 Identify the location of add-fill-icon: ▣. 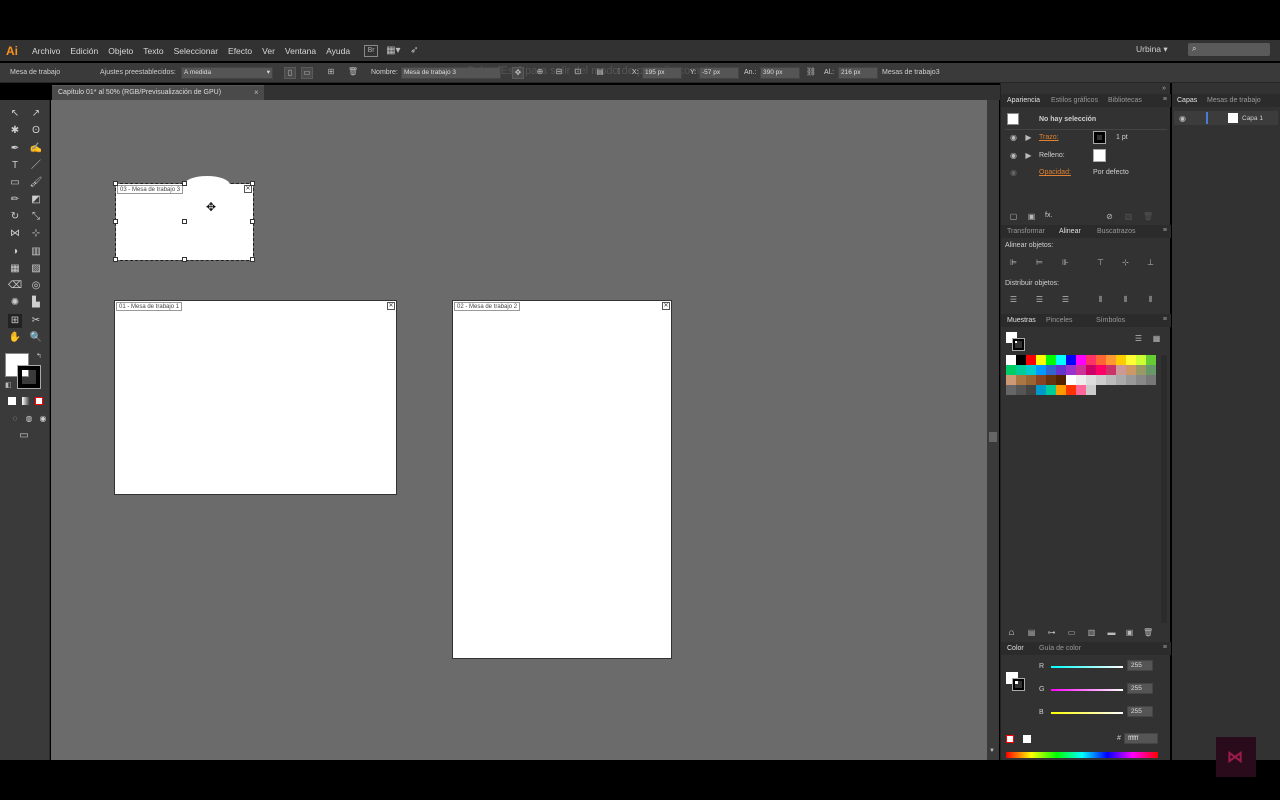
(1031, 216).